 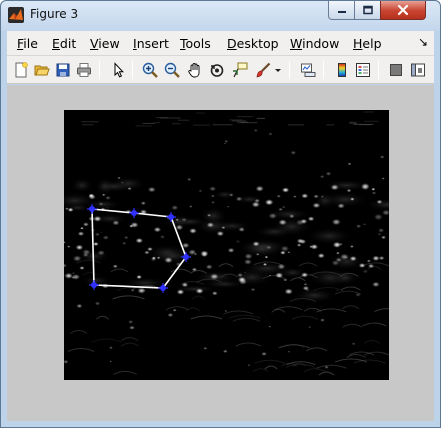 I want to click on brush-dropdown-button, so click(x=278, y=70).